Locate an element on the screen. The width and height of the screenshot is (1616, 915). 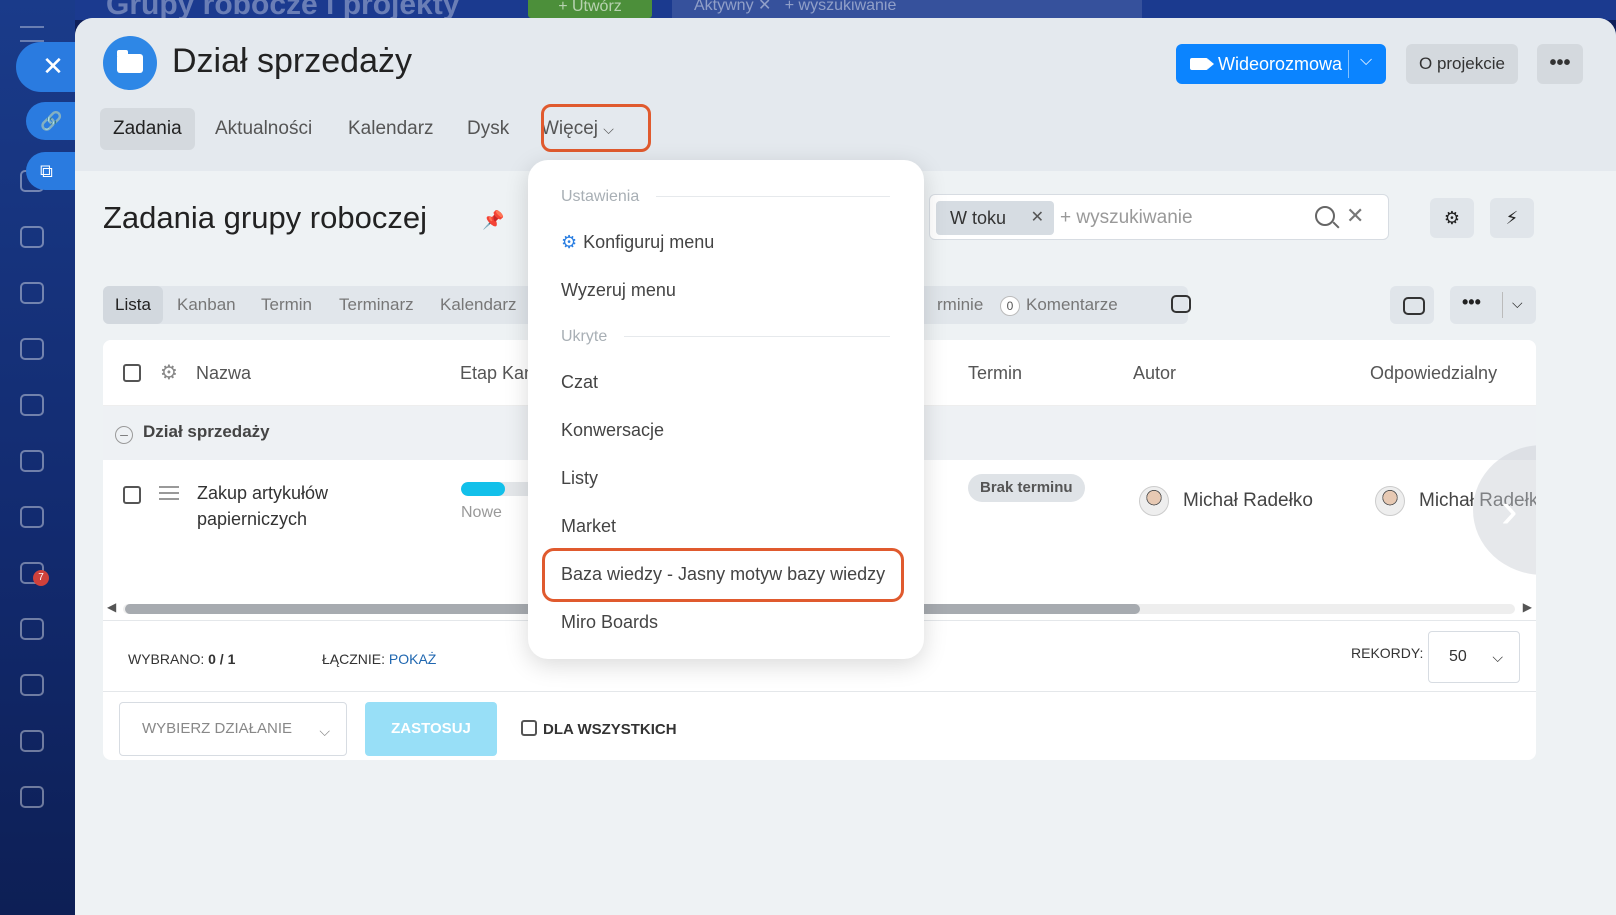
background-create-button: + Utwórz is located at coordinates (590, 9).